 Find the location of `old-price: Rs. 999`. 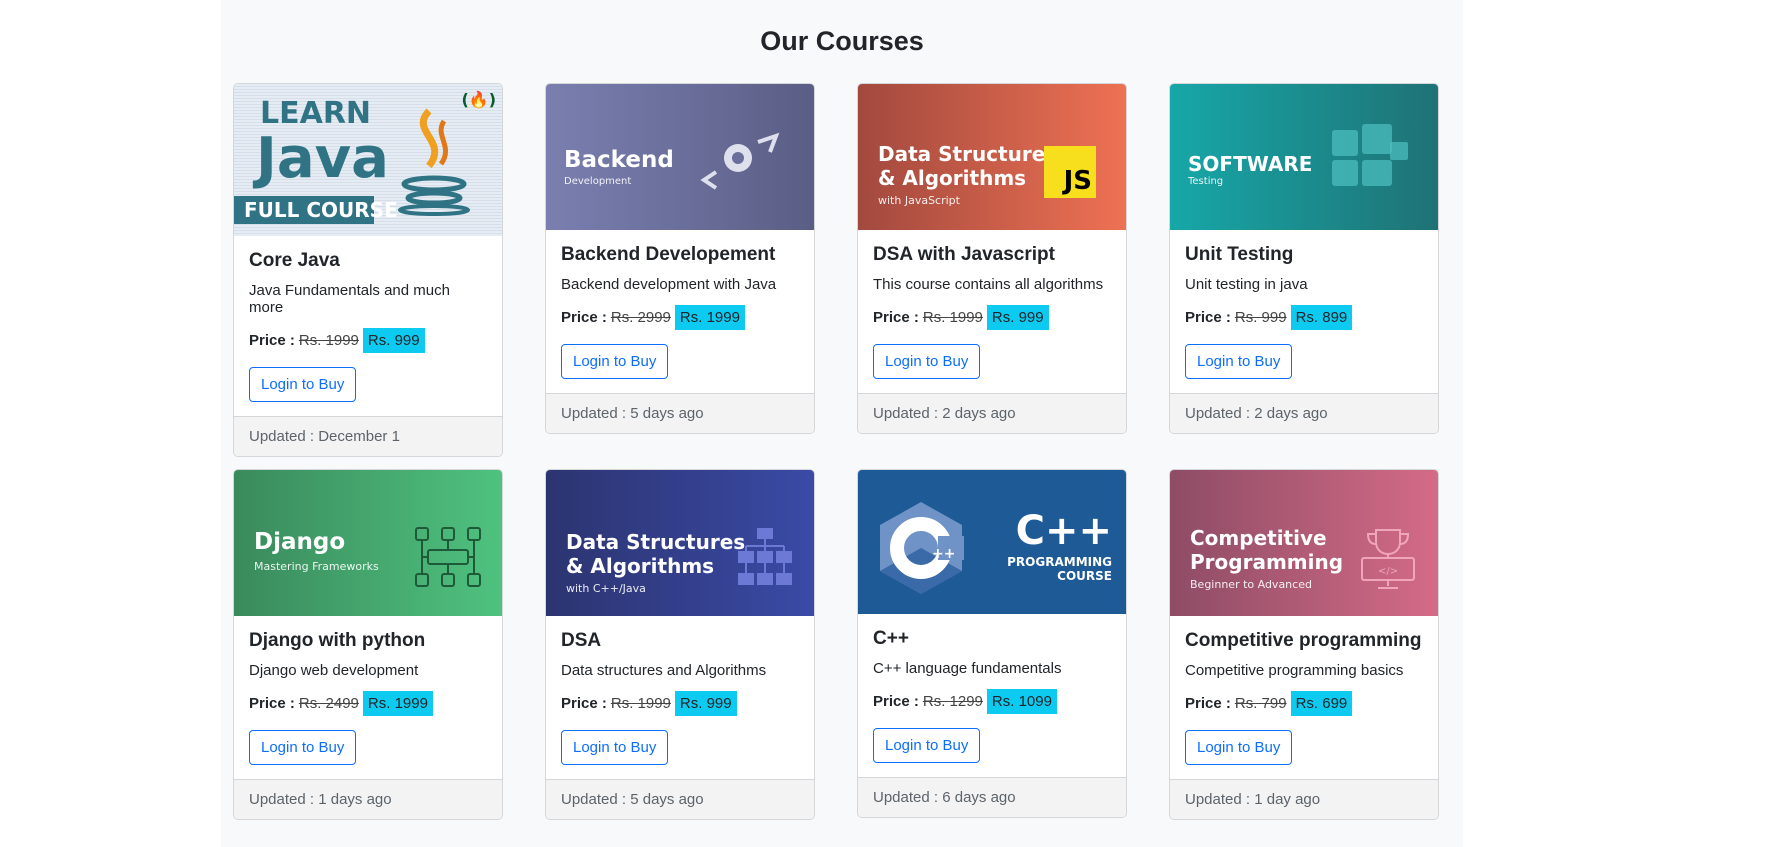

old-price: Rs. 999 is located at coordinates (1260, 317).